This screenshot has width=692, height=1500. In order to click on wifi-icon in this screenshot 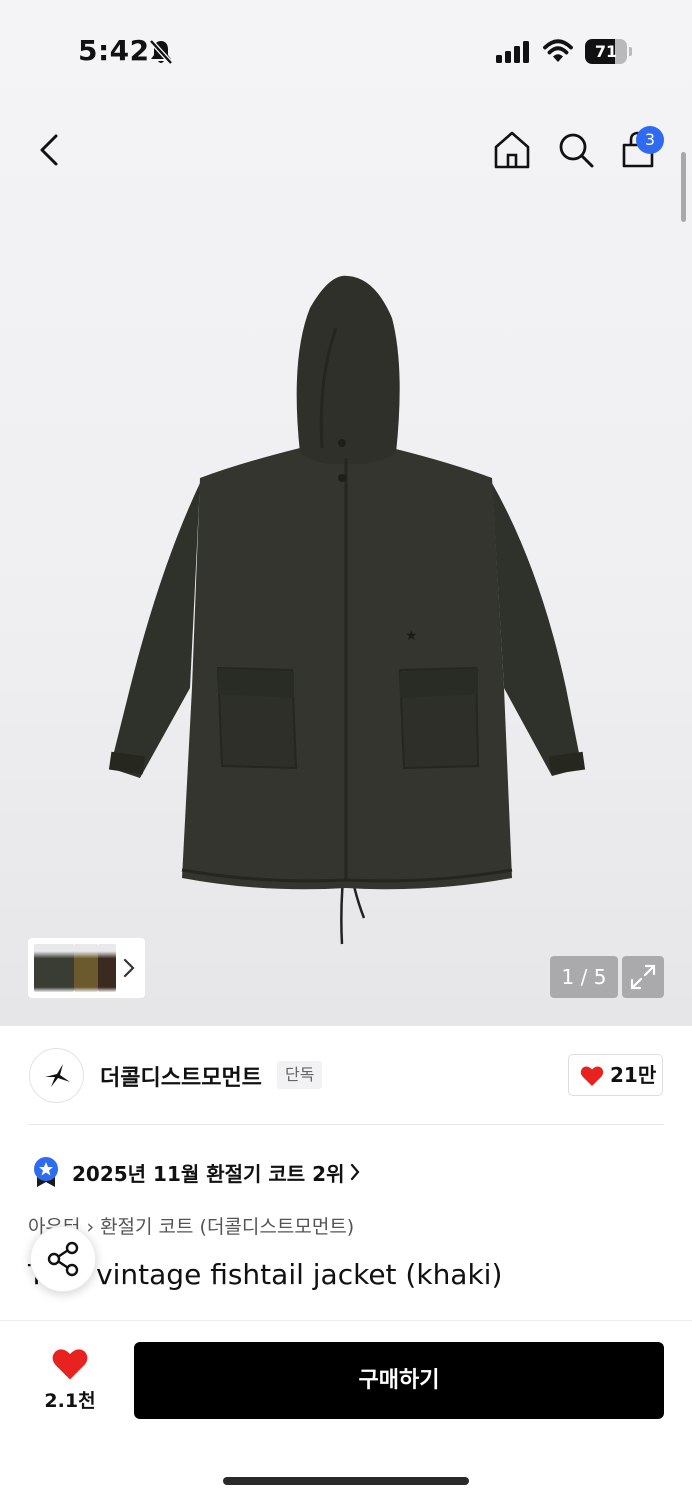, I will do `click(558, 50)`.